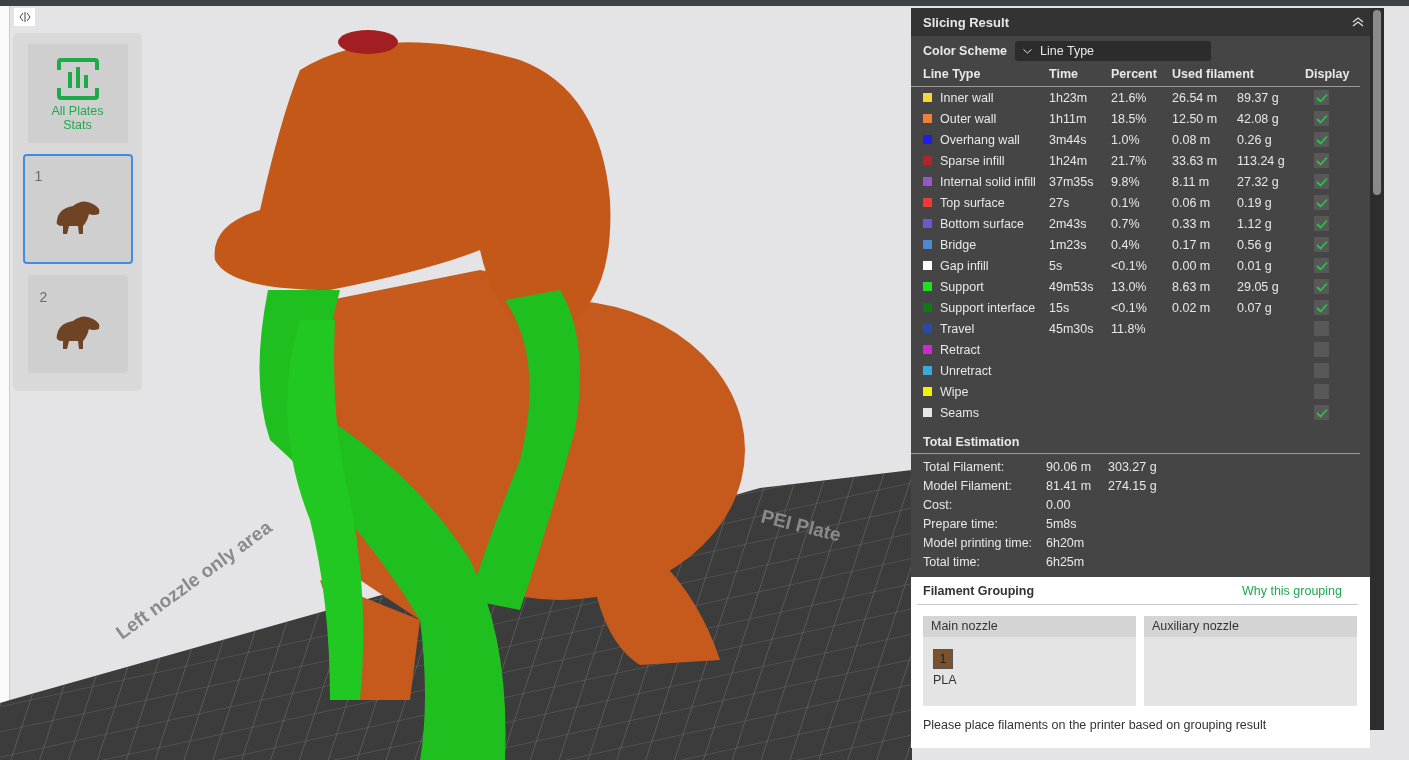  I want to click on percent-cell: 21.7%, so click(1129, 160).